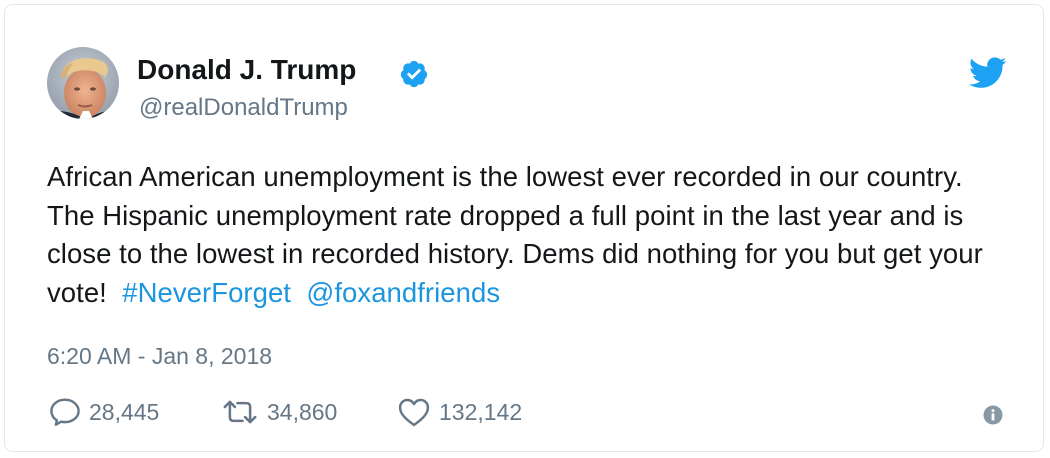 The height and width of the screenshot is (458, 1050). I want to click on author-handle: @realDonaldTrump, so click(243, 108).